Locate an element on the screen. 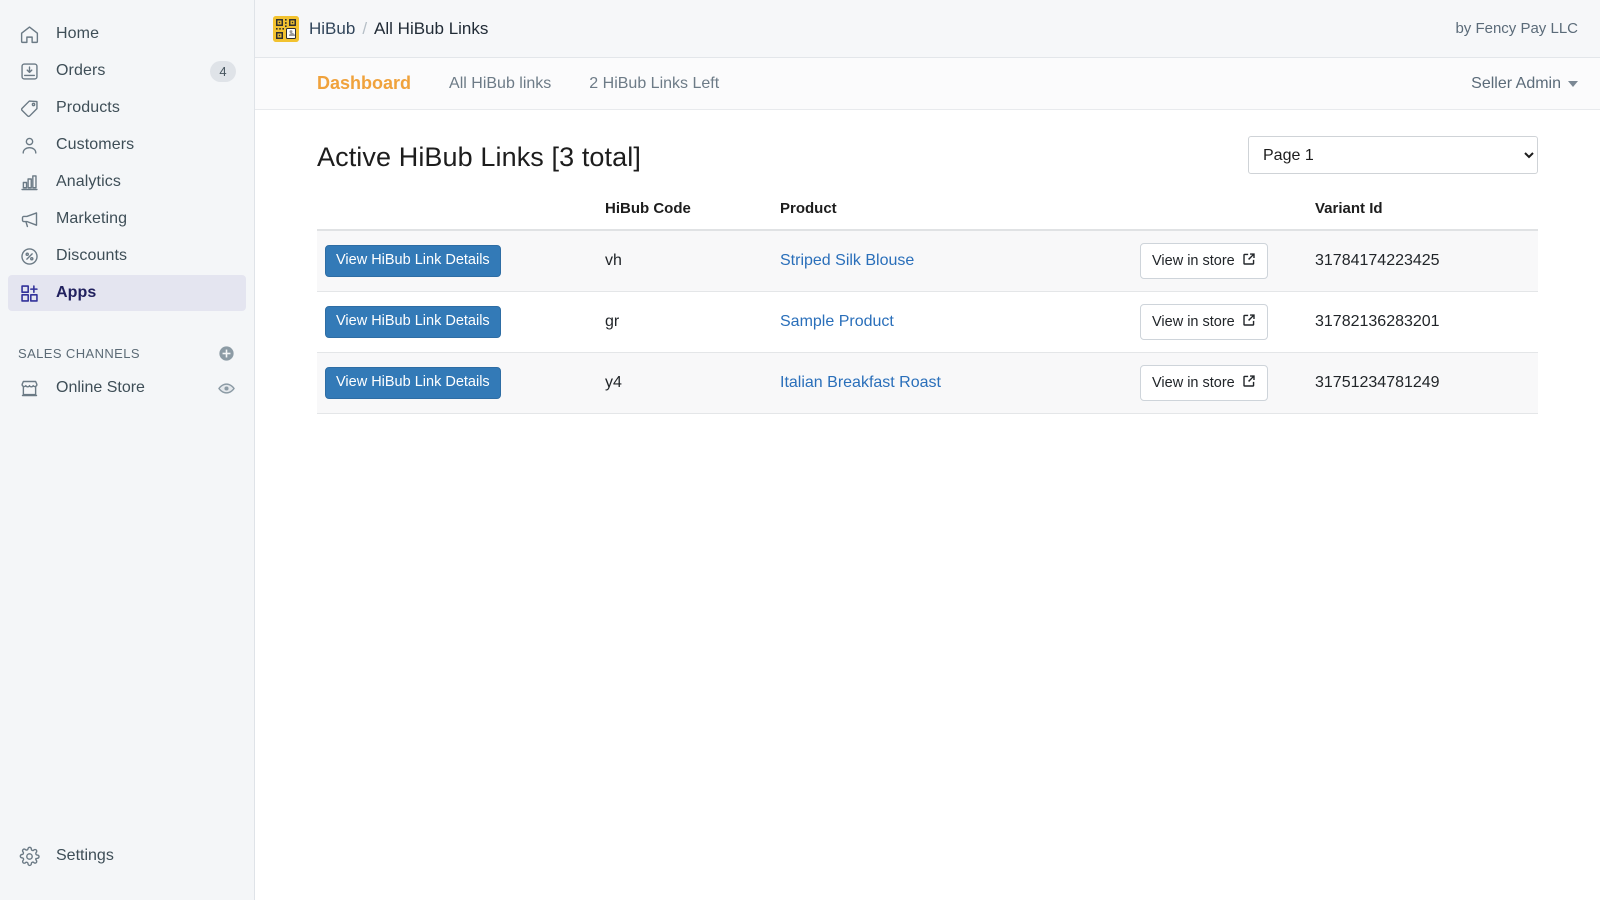 The image size is (1600, 900). product-link: Sample Product is located at coordinates (837, 321).